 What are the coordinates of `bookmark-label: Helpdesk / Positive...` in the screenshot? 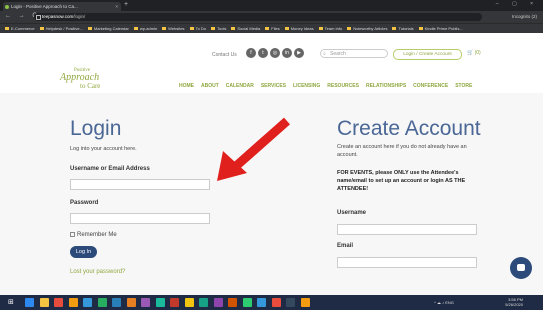 It's located at (64, 28).